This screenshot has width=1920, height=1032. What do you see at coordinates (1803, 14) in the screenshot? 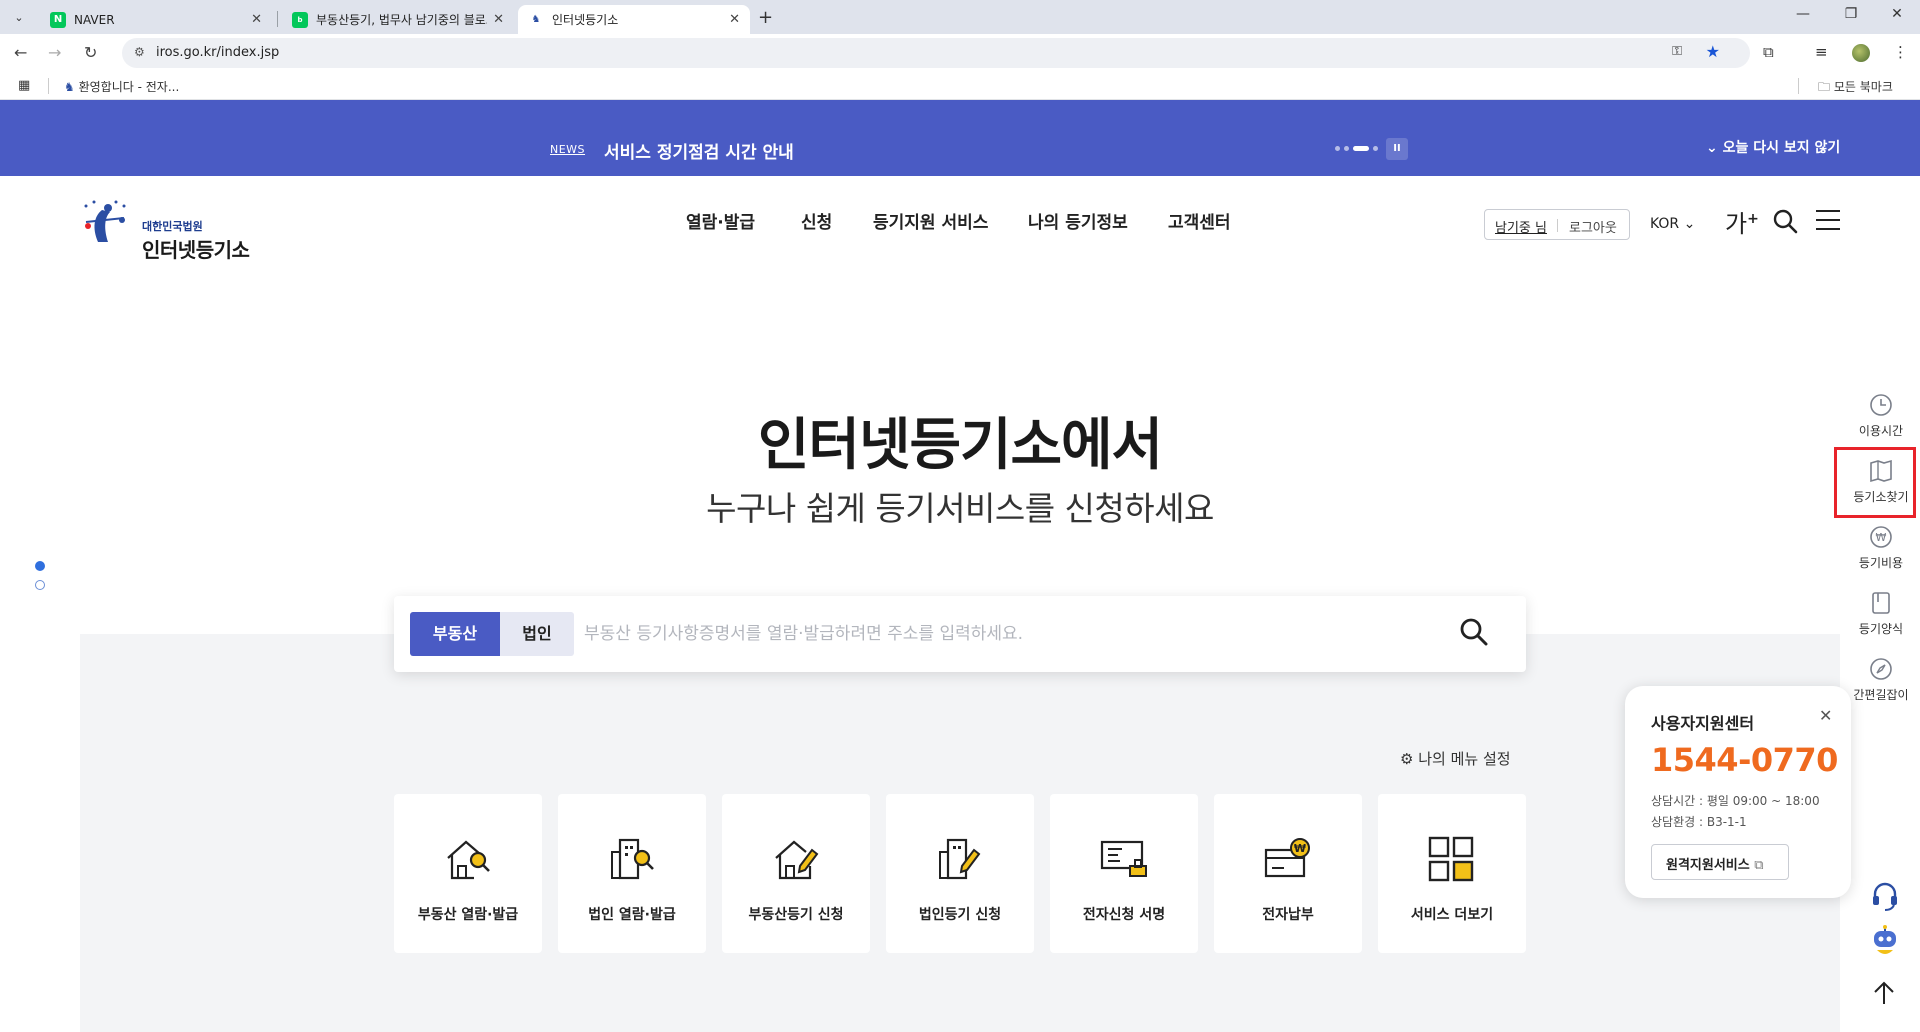
I see `minimize-icon: —` at bounding box center [1803, 14].